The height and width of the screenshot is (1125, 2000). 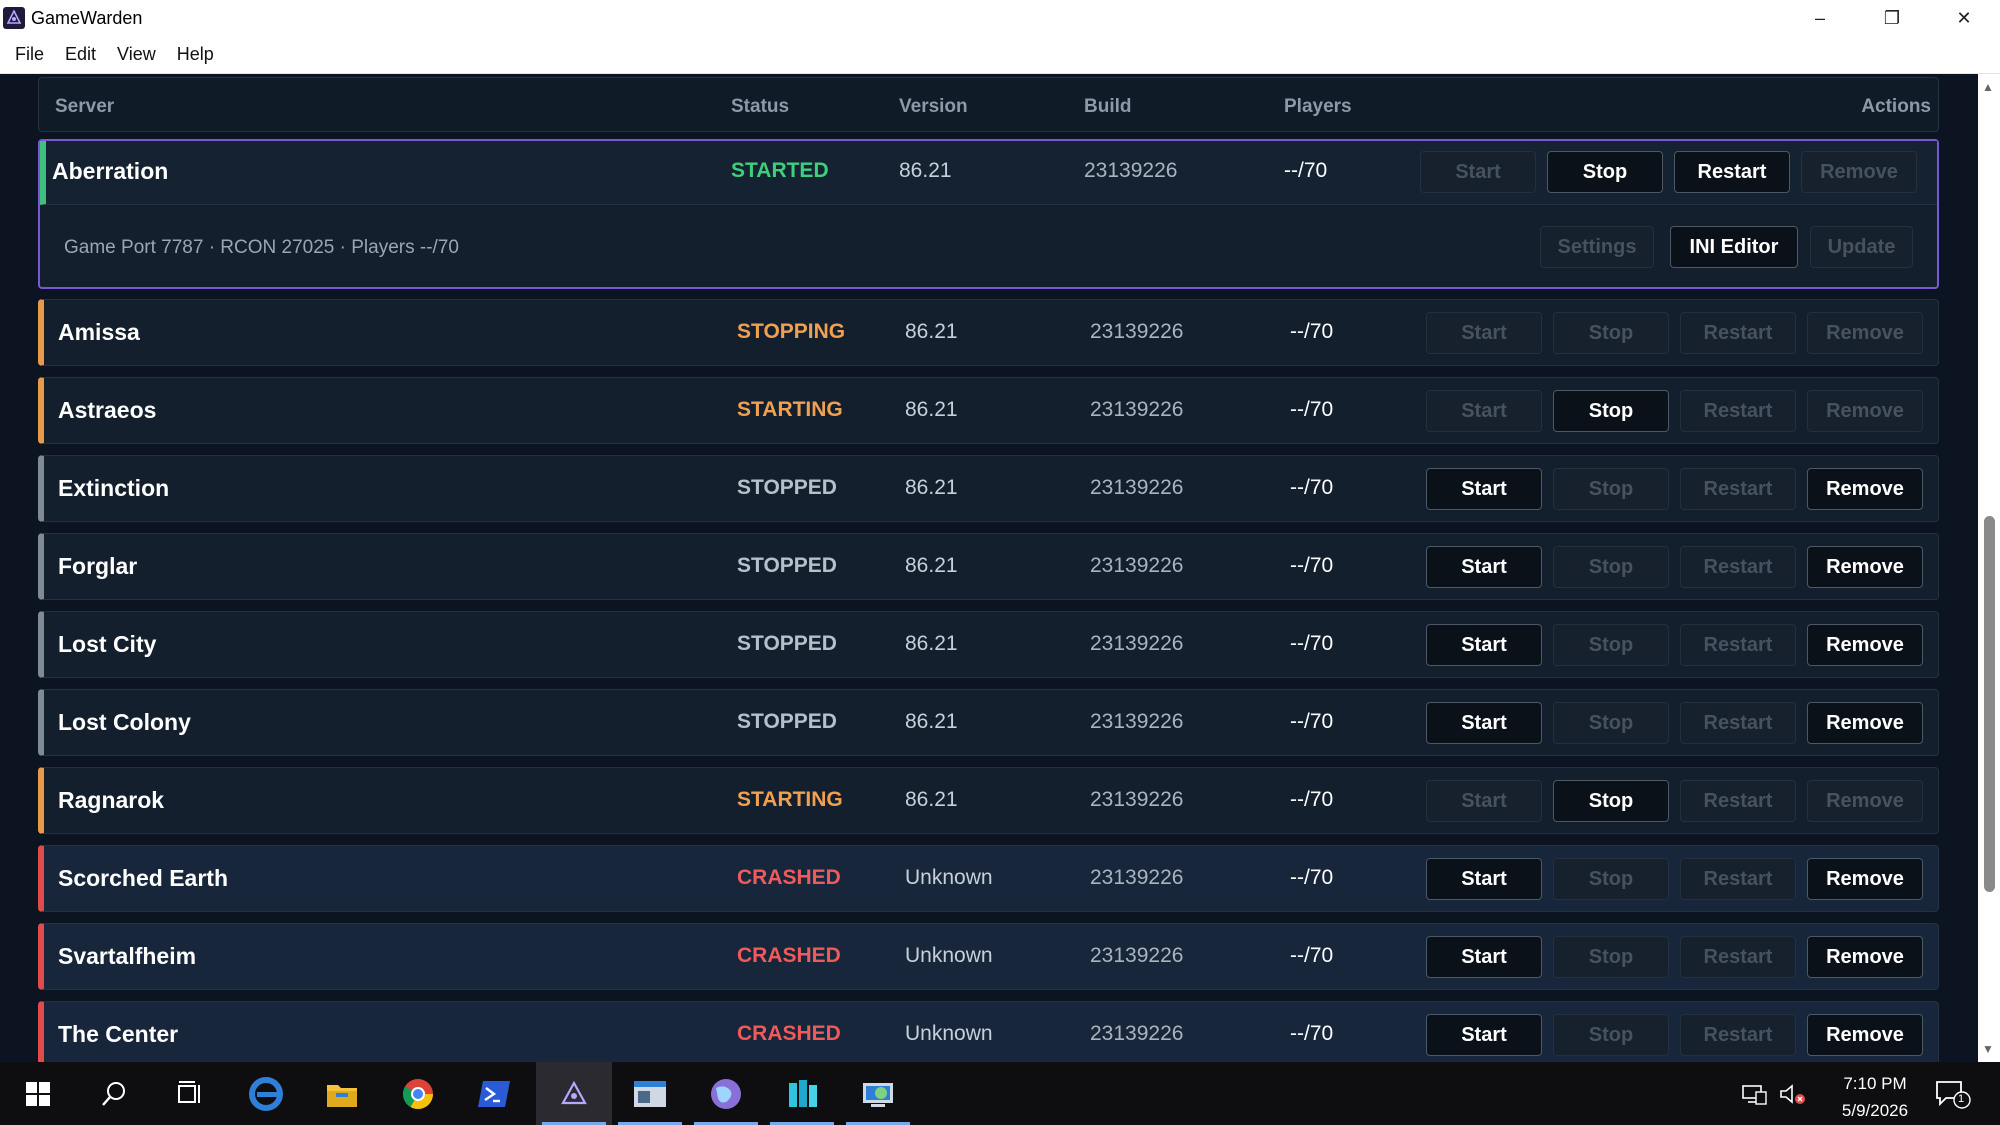 What do you see at coordinates (1861, 247) in the screenshot?
I see `update-button: Update` at bounding box center [1861, 247].